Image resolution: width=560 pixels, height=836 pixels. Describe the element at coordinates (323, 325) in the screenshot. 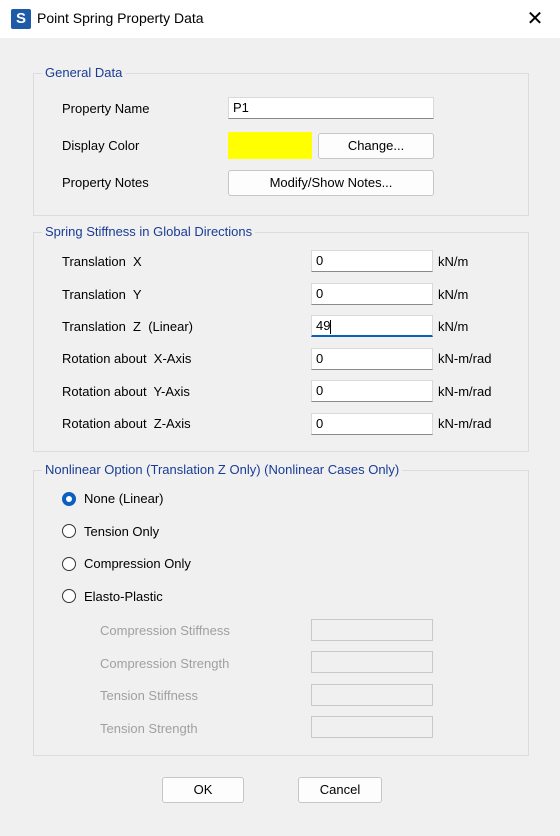

I see `stiffness-input-value: 49` at that location.